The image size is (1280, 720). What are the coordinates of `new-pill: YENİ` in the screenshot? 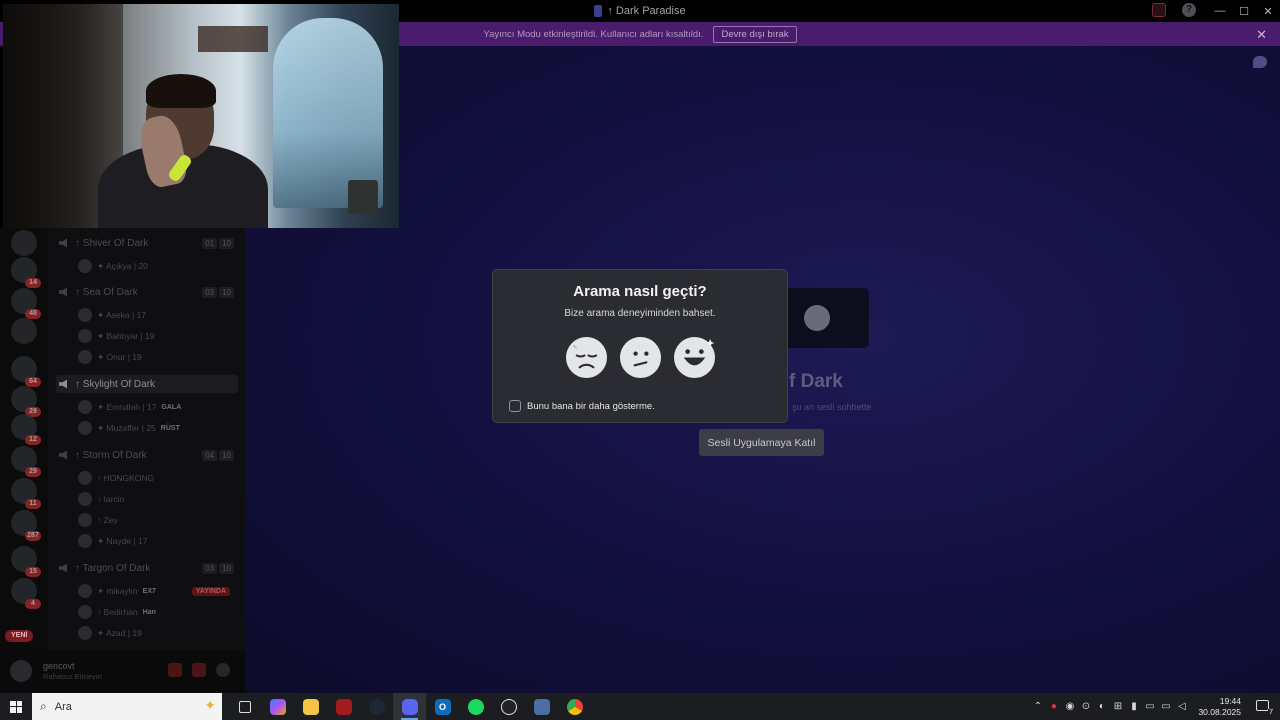 It's located at (19, 636).